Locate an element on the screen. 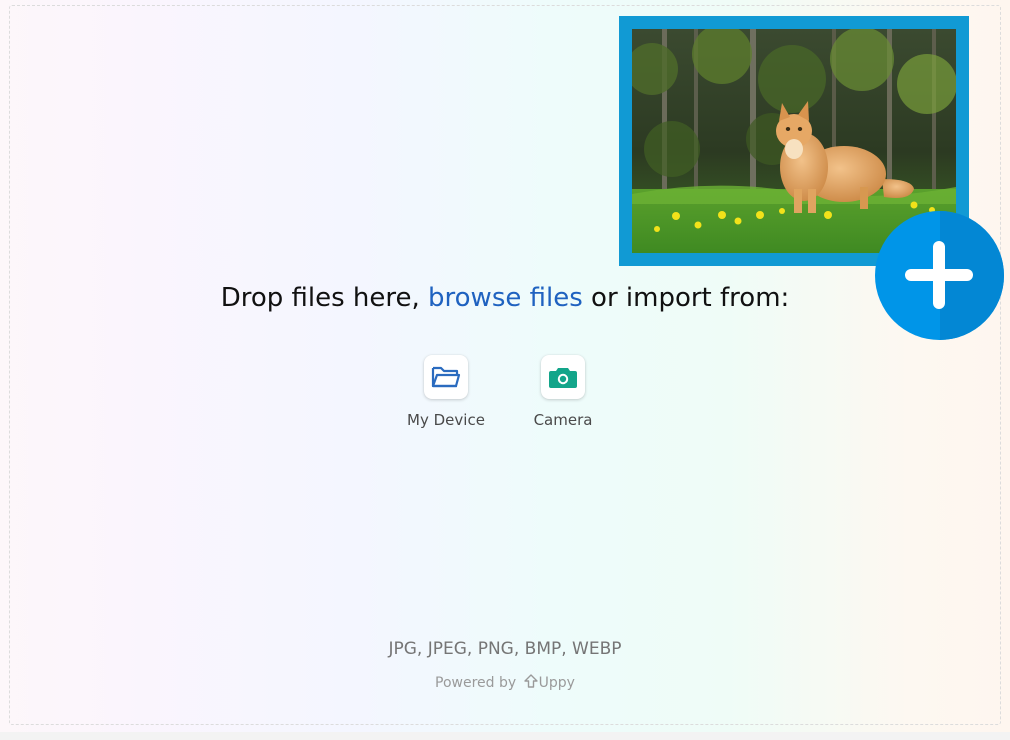 This screenshot has height=740, width=1010. browse-files-link: browse files is located at coordinates (505, 298).